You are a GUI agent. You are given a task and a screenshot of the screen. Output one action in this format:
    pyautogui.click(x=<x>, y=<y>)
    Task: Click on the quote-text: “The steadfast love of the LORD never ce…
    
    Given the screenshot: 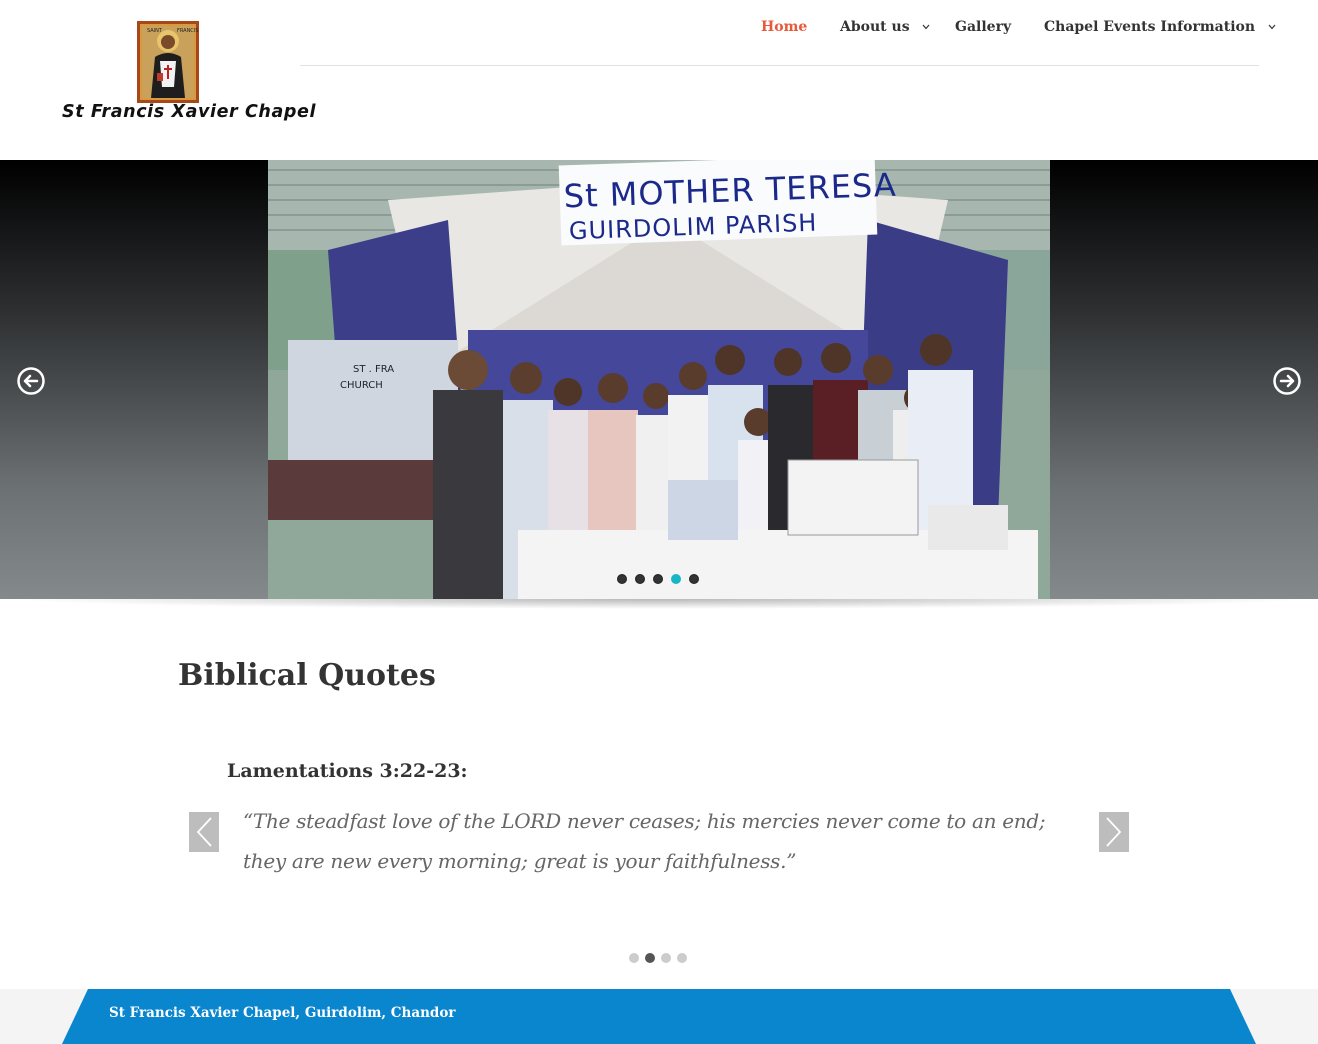 What is the action you would take?
    pyautogui.click(x=644, y=841)
    